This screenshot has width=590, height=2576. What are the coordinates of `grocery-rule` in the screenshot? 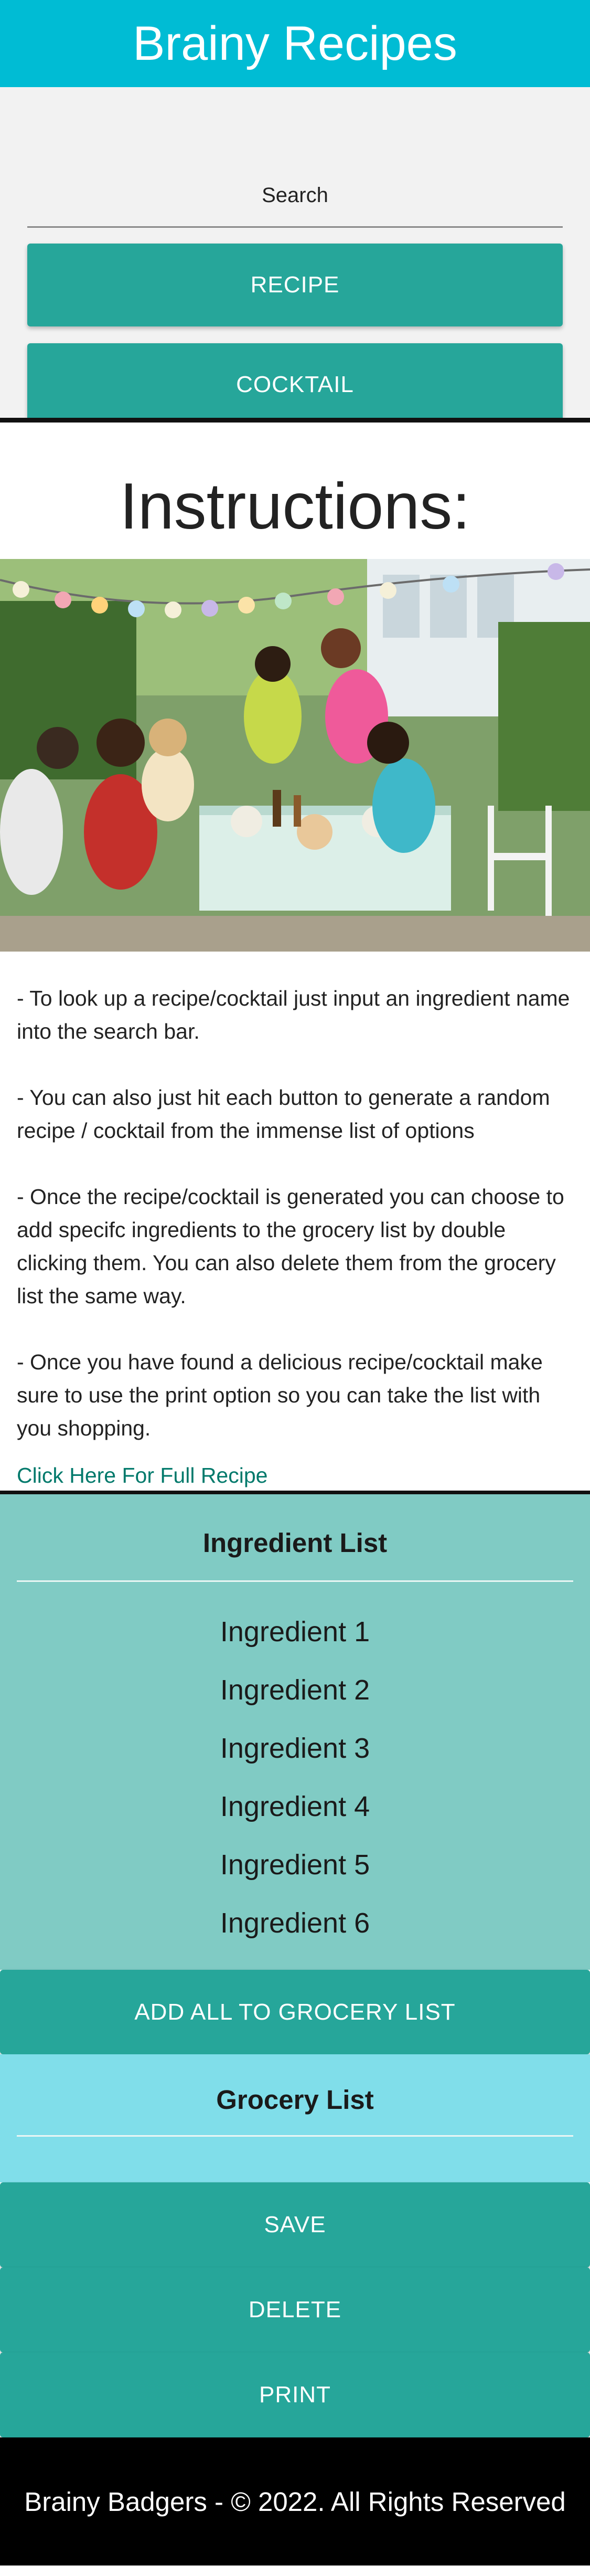 It's located at (295, 2136).